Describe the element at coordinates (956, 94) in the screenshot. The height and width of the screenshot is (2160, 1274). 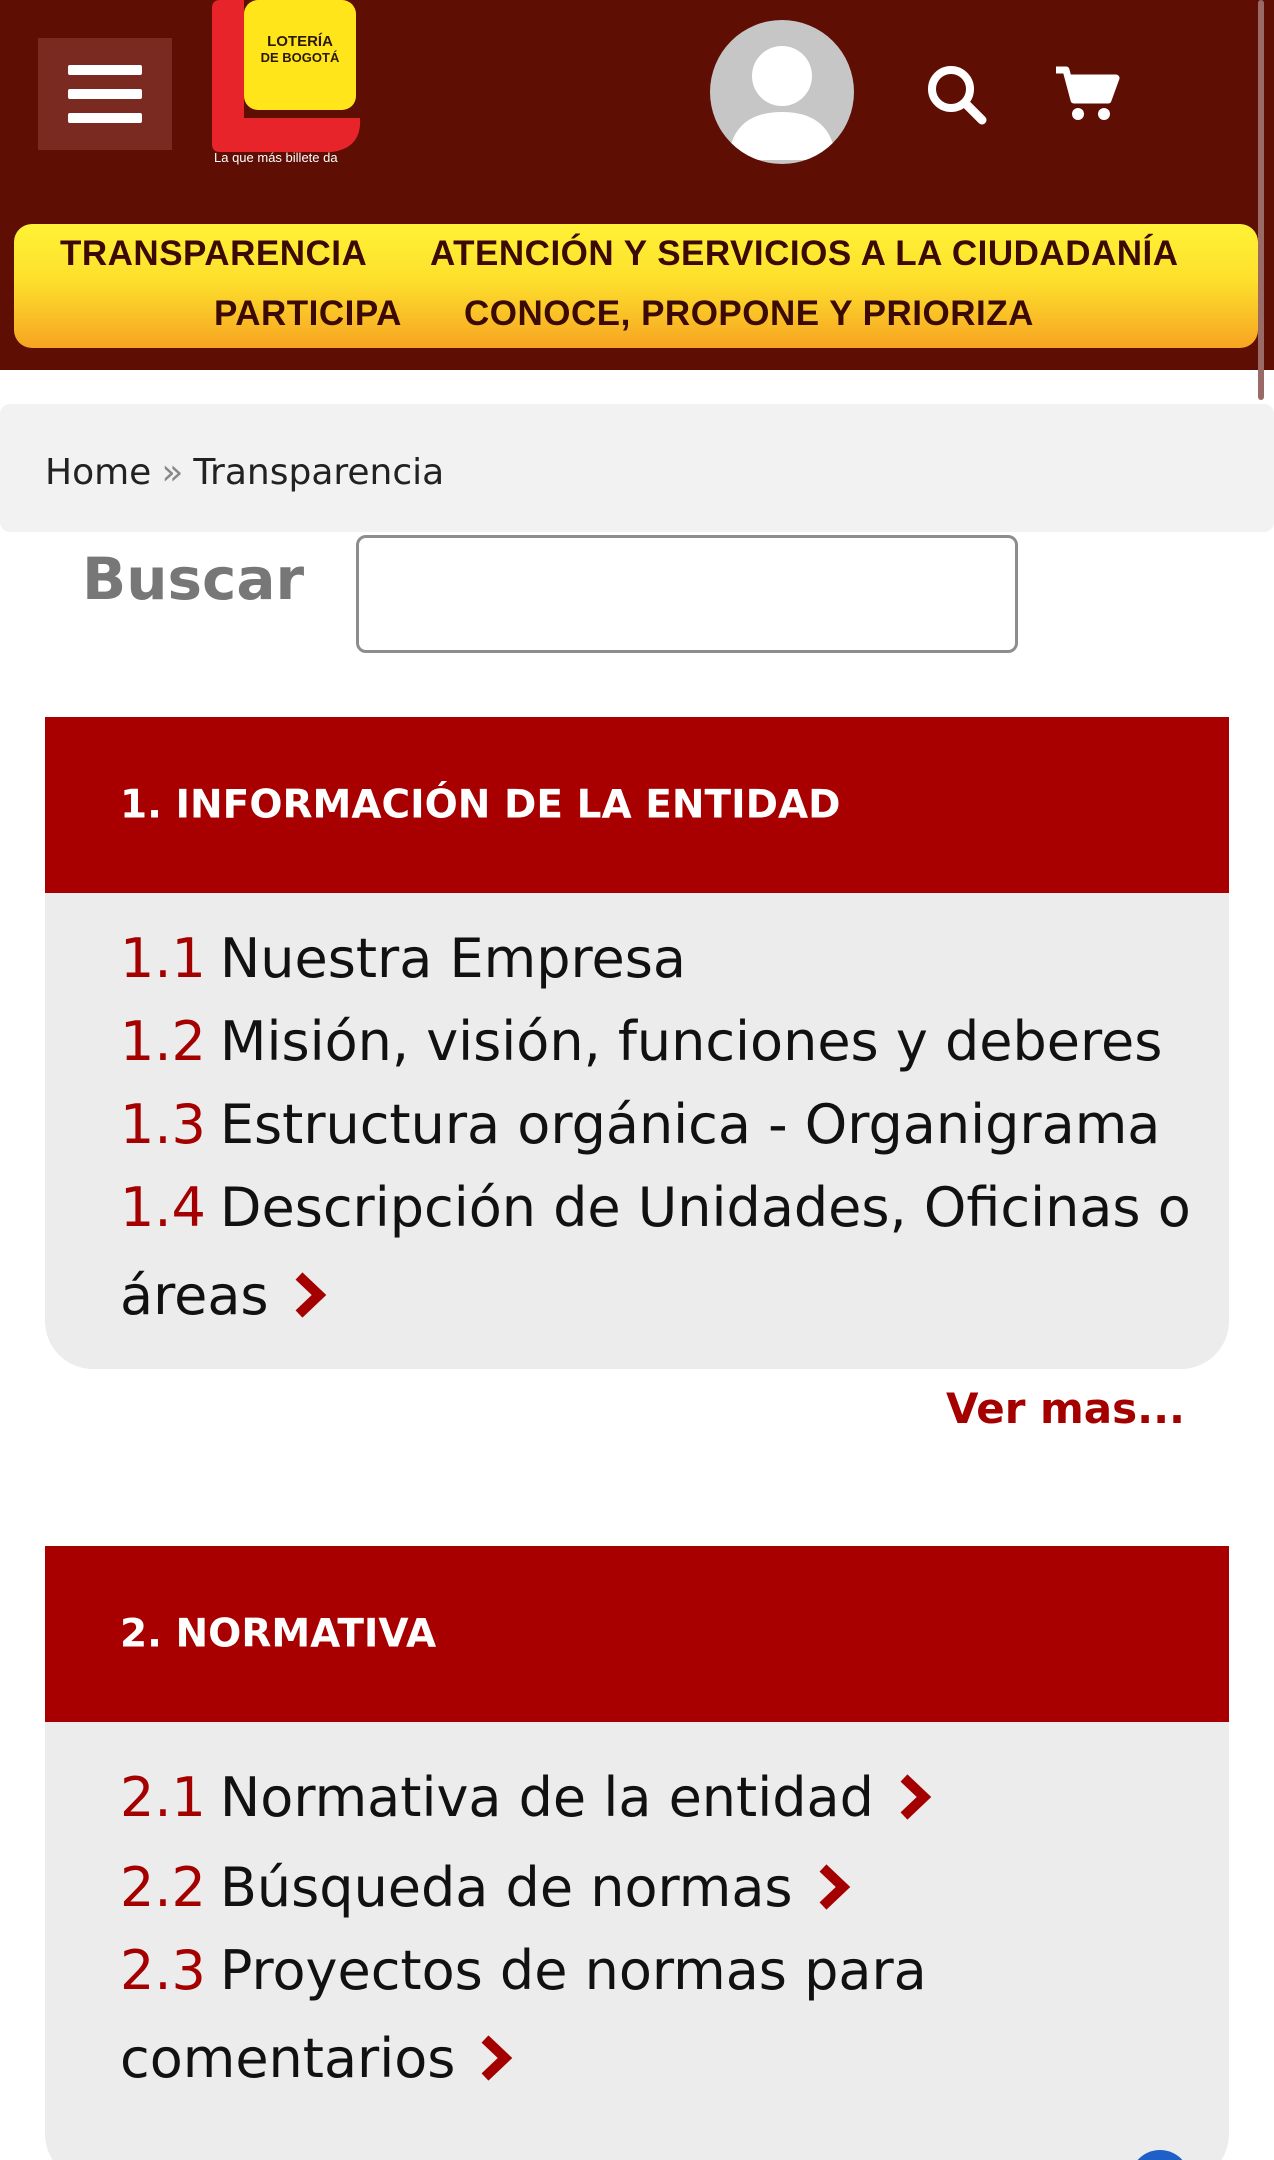
I see `search-icon` at that location.